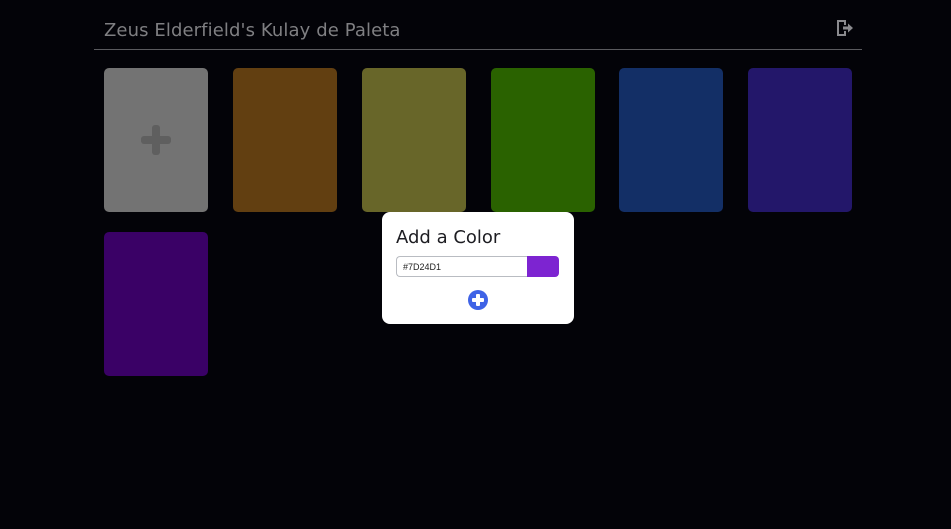  I want to click on modal-title: Add a Color, so click(448, 237).